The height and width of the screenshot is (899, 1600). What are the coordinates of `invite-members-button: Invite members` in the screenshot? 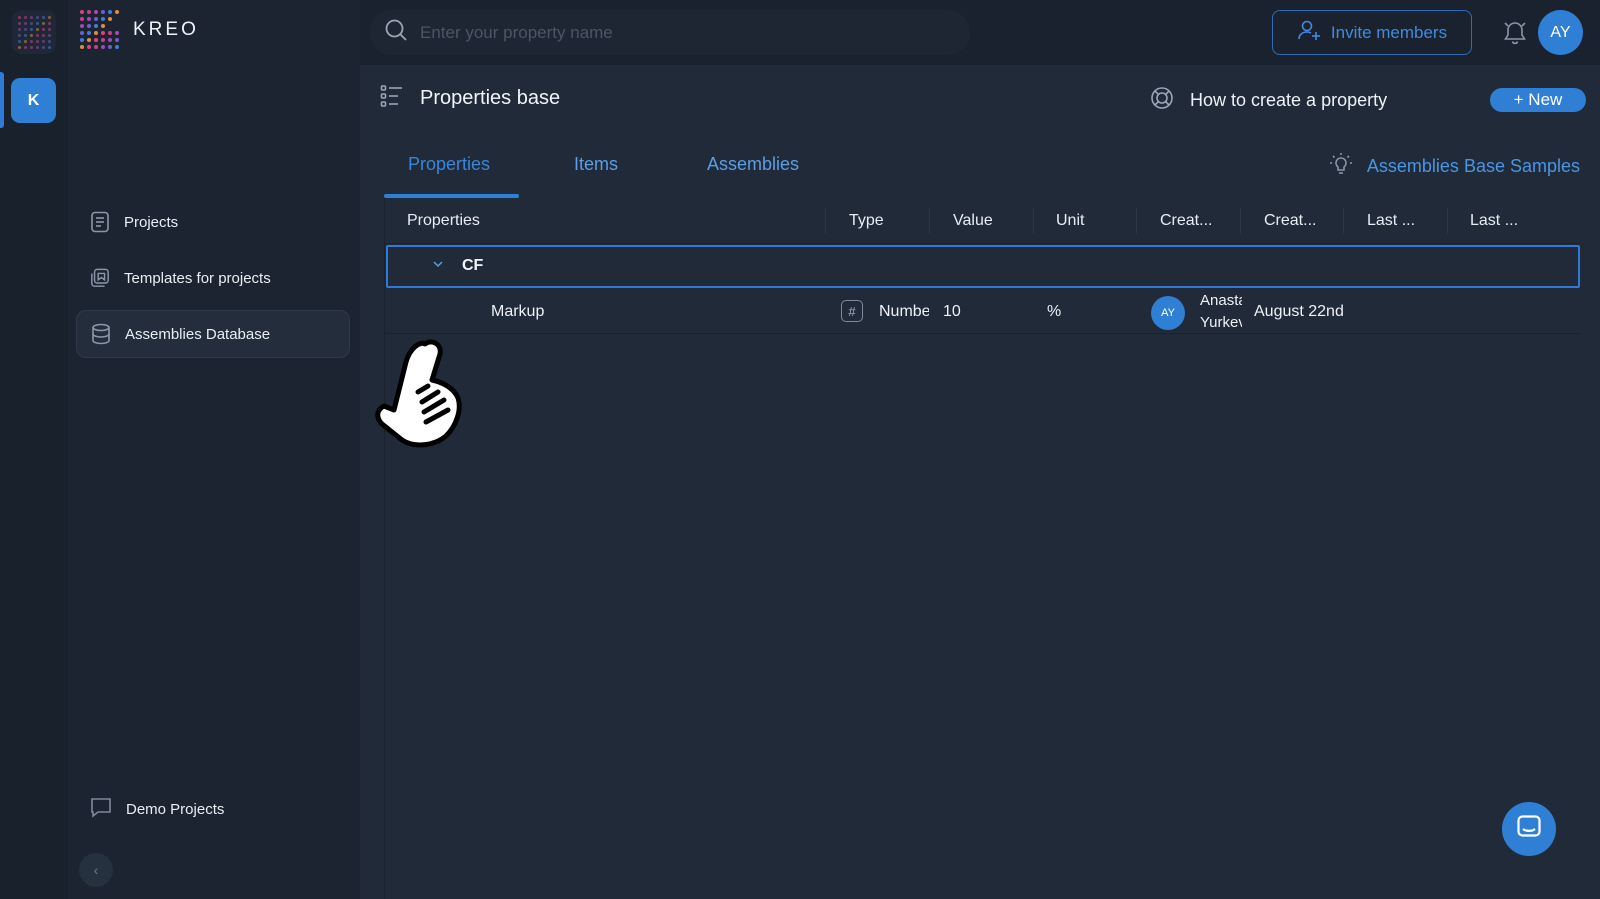 It's located at (1372, 32).